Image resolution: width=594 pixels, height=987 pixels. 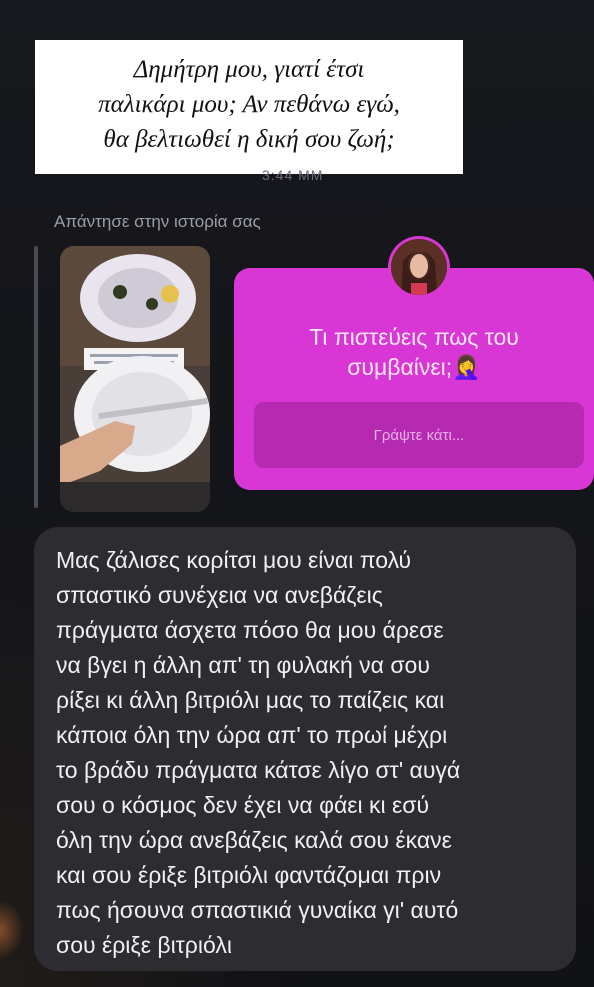 I want to click on message-line: Μας ζάλισες κορίτσι μου είναι πολύ, so click(x=234, y=560).